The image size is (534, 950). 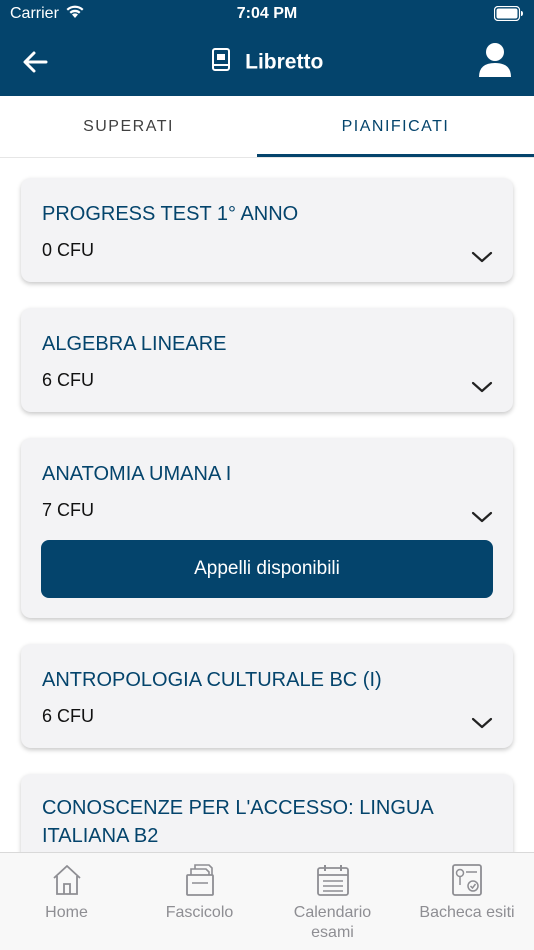 I want to click on nav-calendario-label: Calendario esami, so click(x=332, y=923).